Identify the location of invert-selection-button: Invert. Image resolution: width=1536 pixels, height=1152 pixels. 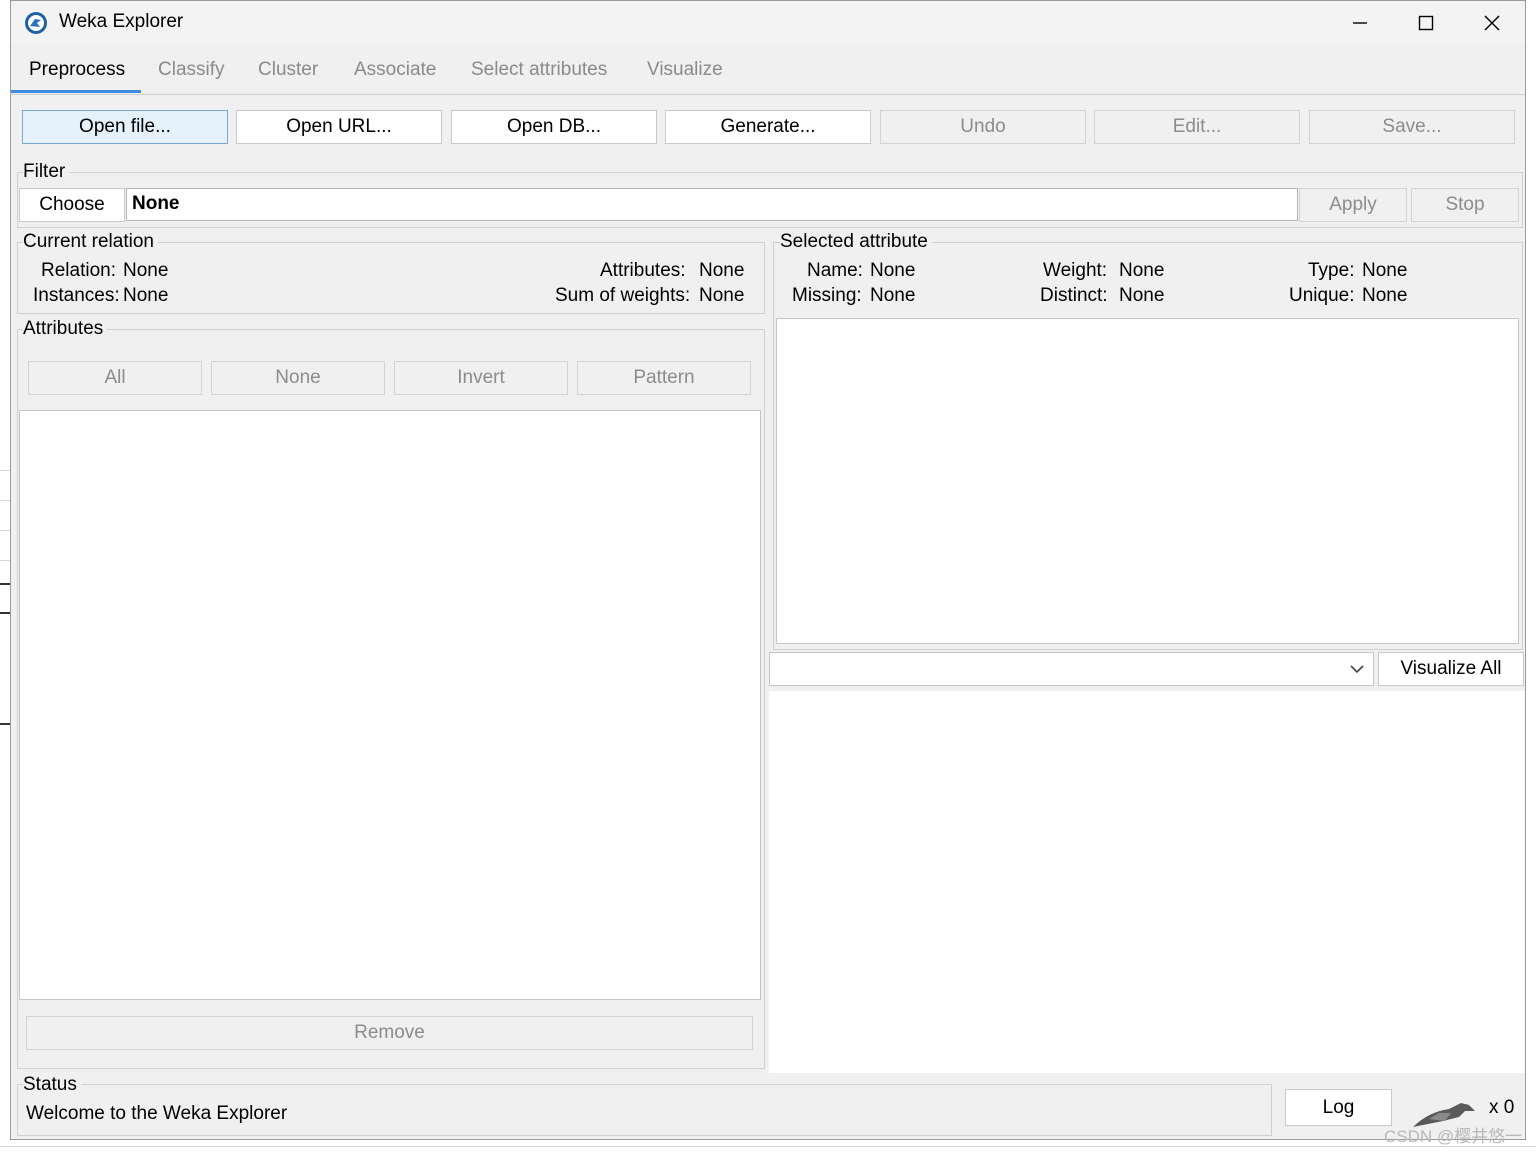
(481, 378).